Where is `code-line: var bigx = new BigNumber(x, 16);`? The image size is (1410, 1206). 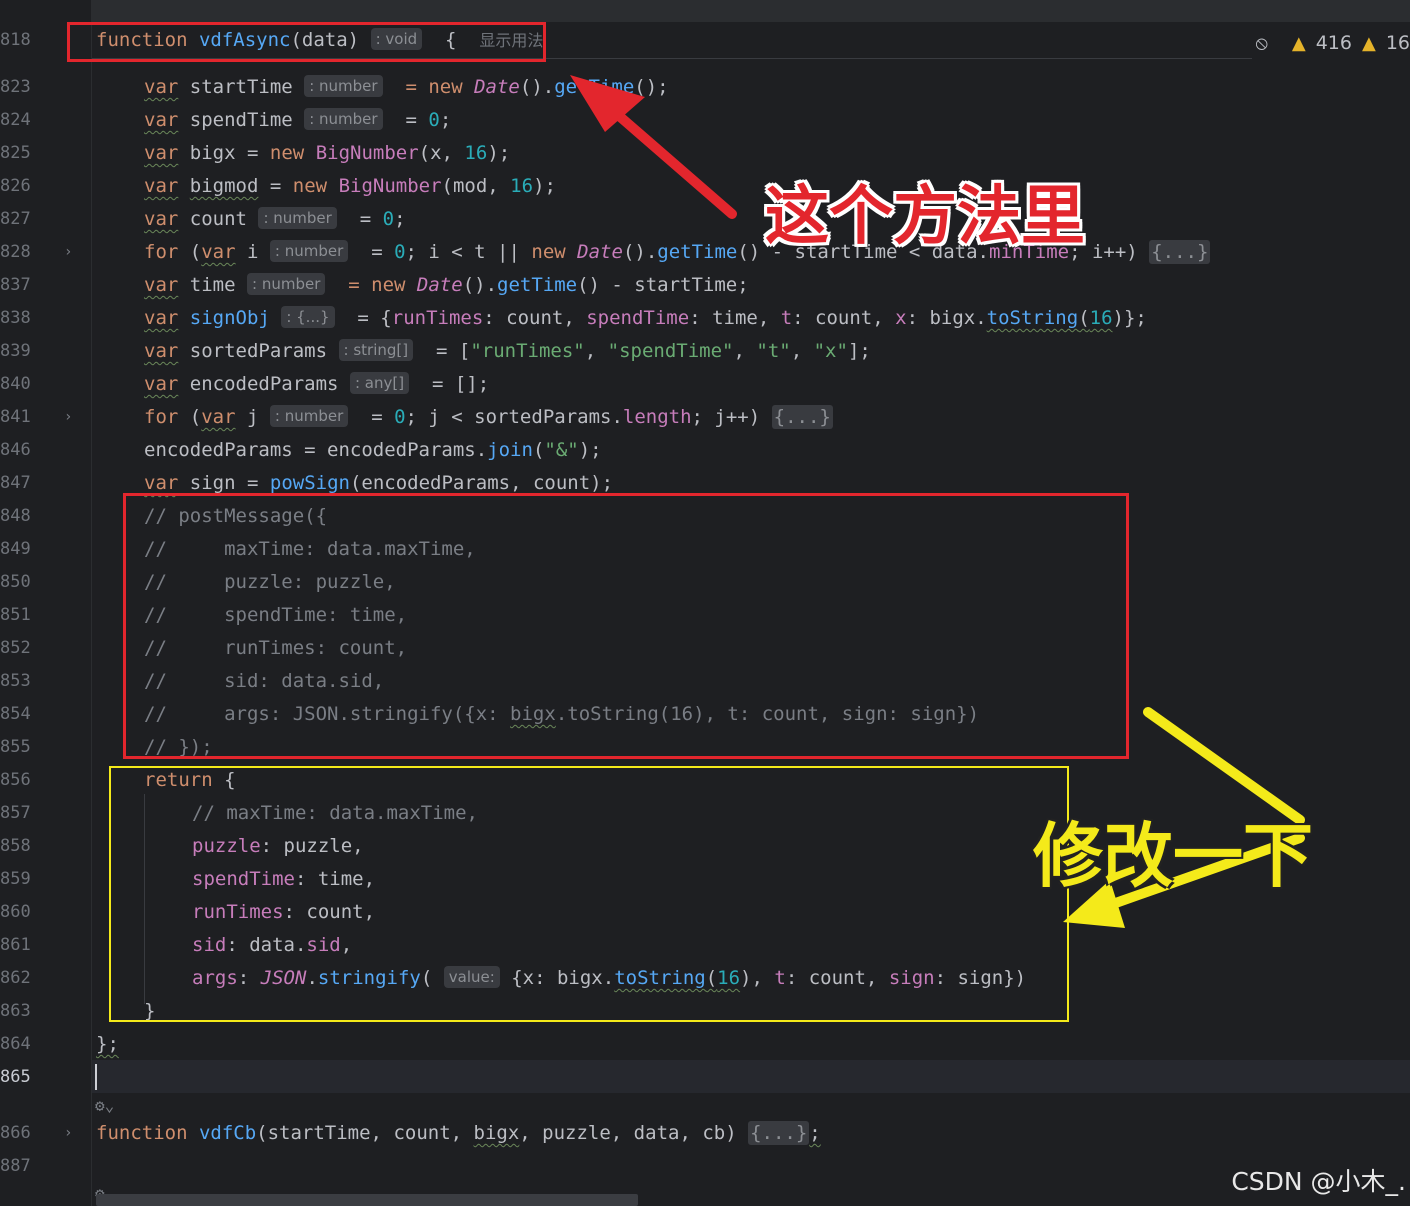
code-line: var bigx = new BigNumber(x, 16); is located at coordinates (327, 153).